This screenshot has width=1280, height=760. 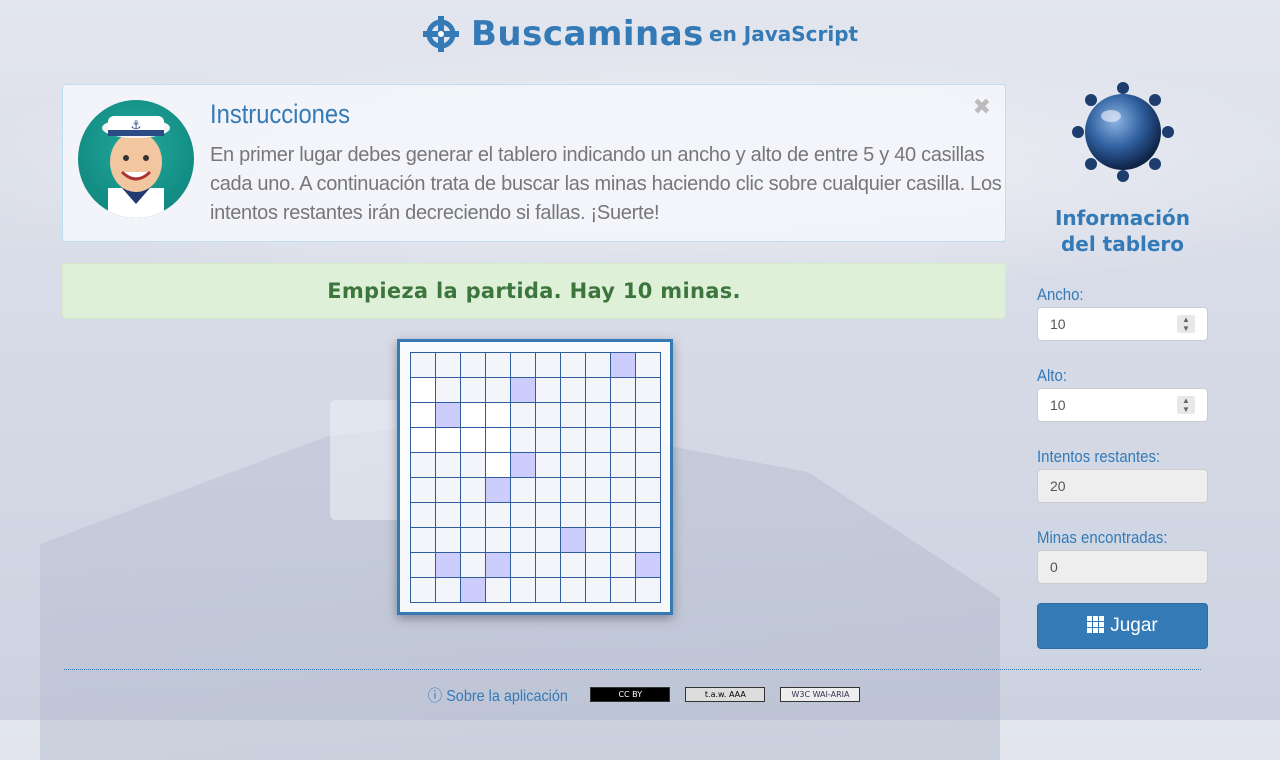 I want to click on height-stepper: ▲ ▼, so click(x=1186, y=405).